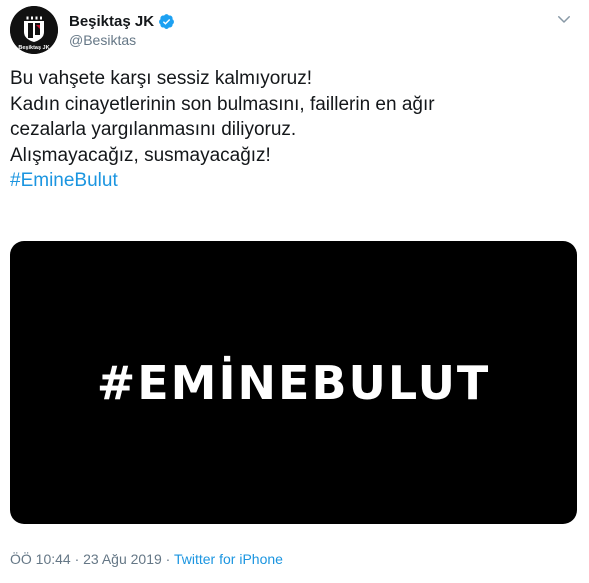 The height and width of the screenshot is (583, 589). What do you see at coordinates (64, 180) in the screenshot?
I see `hashtag-link: #EmineBulut` at bounding box center [64, 180].